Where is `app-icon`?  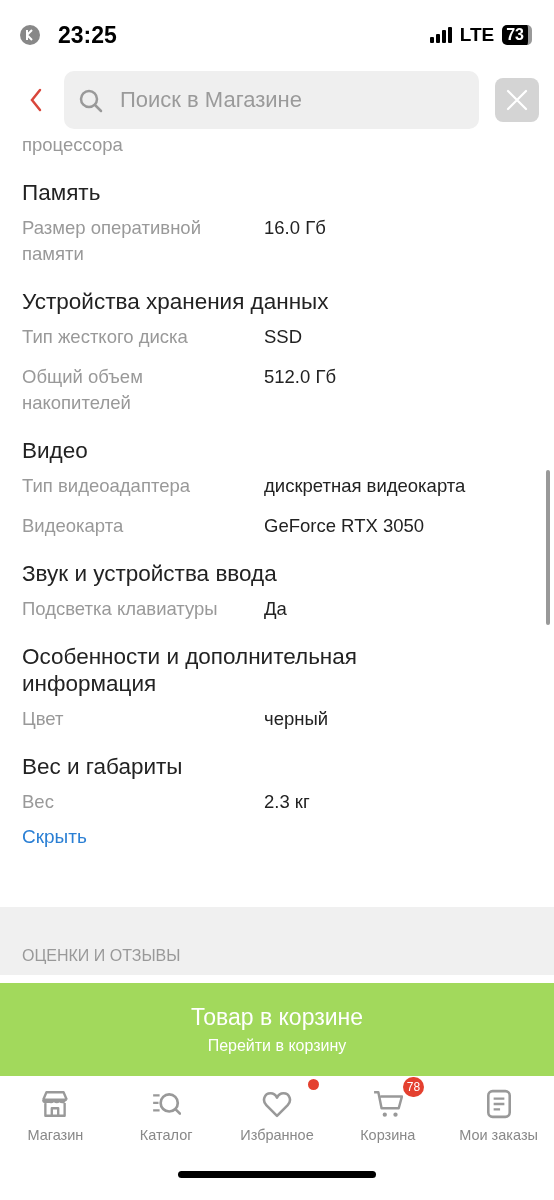 app-icon is located at coordinates (30, 35).